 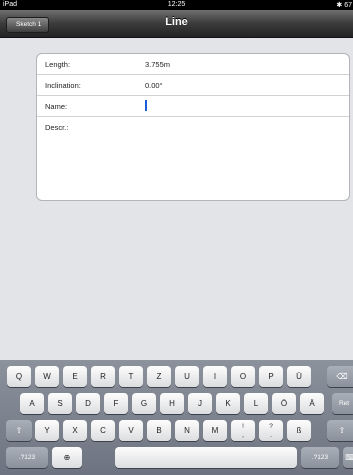 I want to click on return-key: Ret, so click(x=342, y=403).